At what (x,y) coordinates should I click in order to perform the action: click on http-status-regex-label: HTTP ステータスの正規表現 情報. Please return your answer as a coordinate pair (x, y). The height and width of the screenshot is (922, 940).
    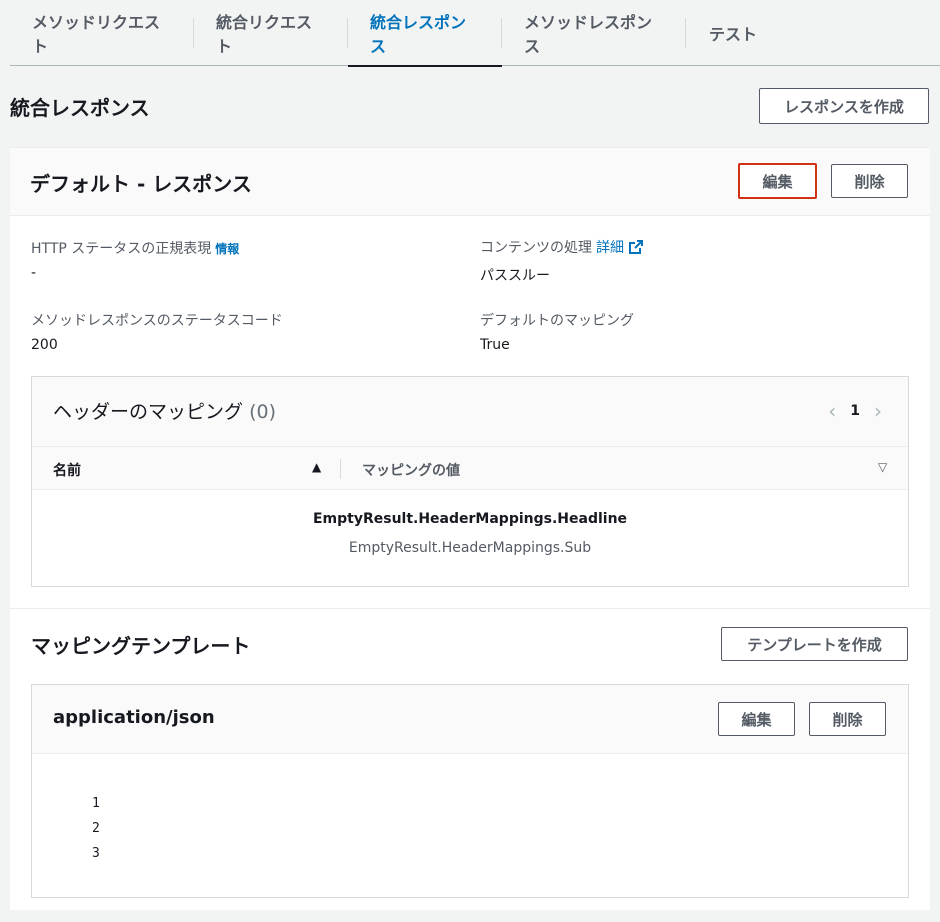
    Looking at the image, I should click on (135, 248).